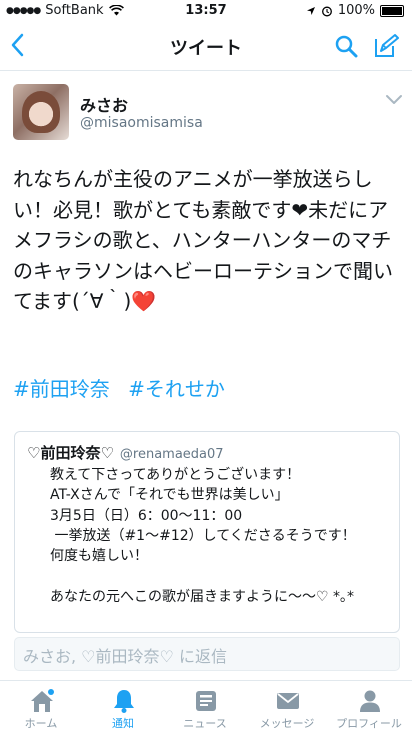  I want to click on quoted-tweet-header: ♡前田玲奈♡ @renamaeda07, so click(125, 452).